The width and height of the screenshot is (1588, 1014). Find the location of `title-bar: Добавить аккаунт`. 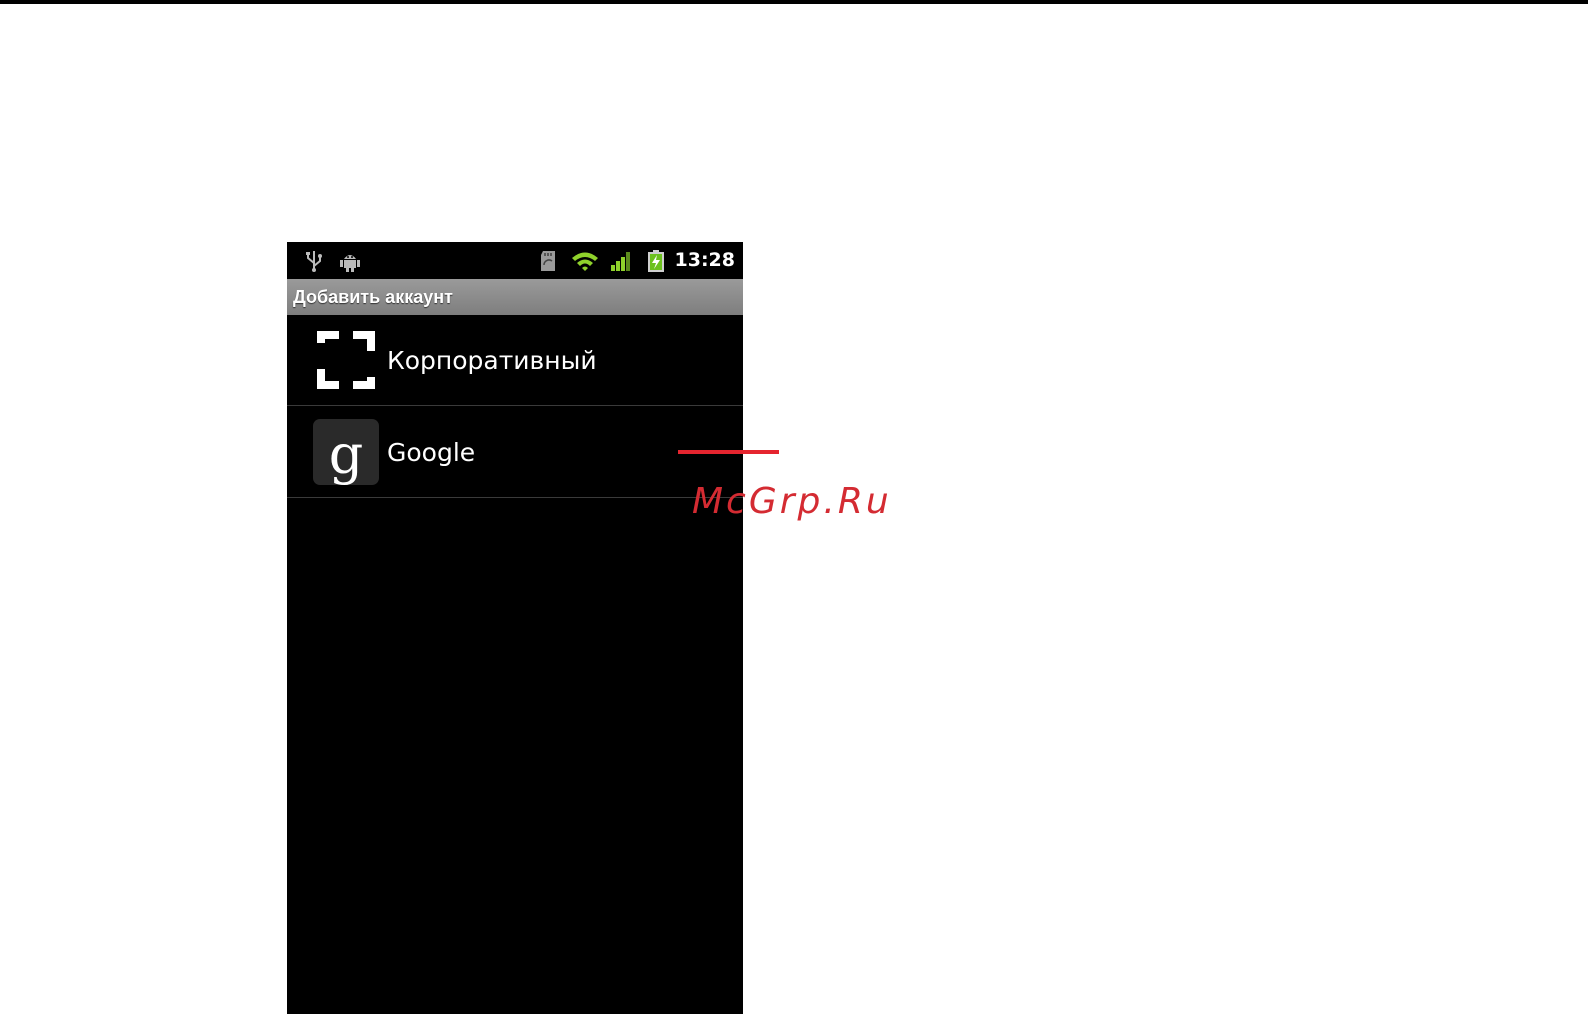

title-bar: Добавить аккаунт is located at coordinates (515, 297).